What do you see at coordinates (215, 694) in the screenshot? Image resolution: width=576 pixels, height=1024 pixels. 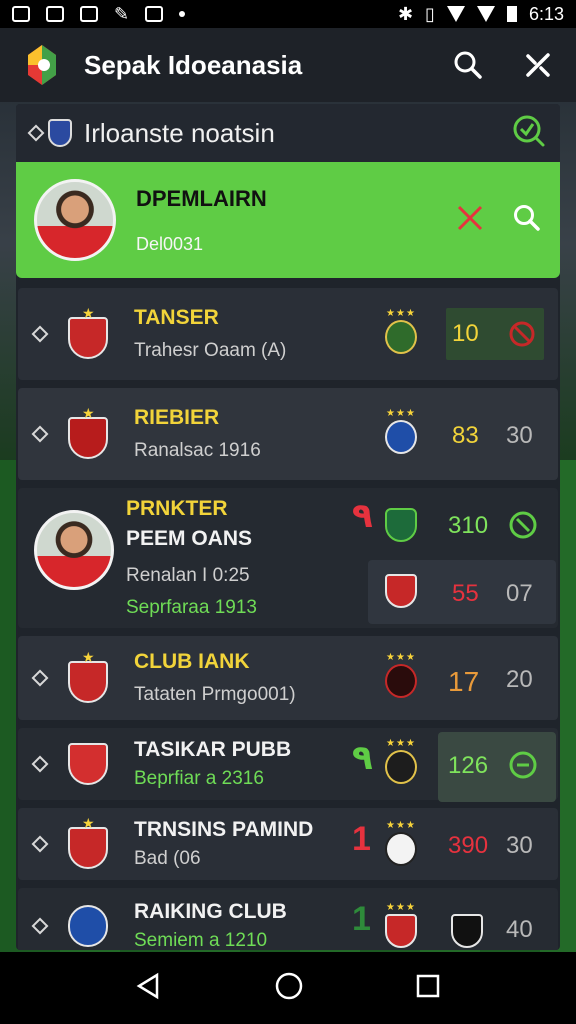 I see `club-desc: Tataten Prmgo001)` at bounding box center [215, 694].